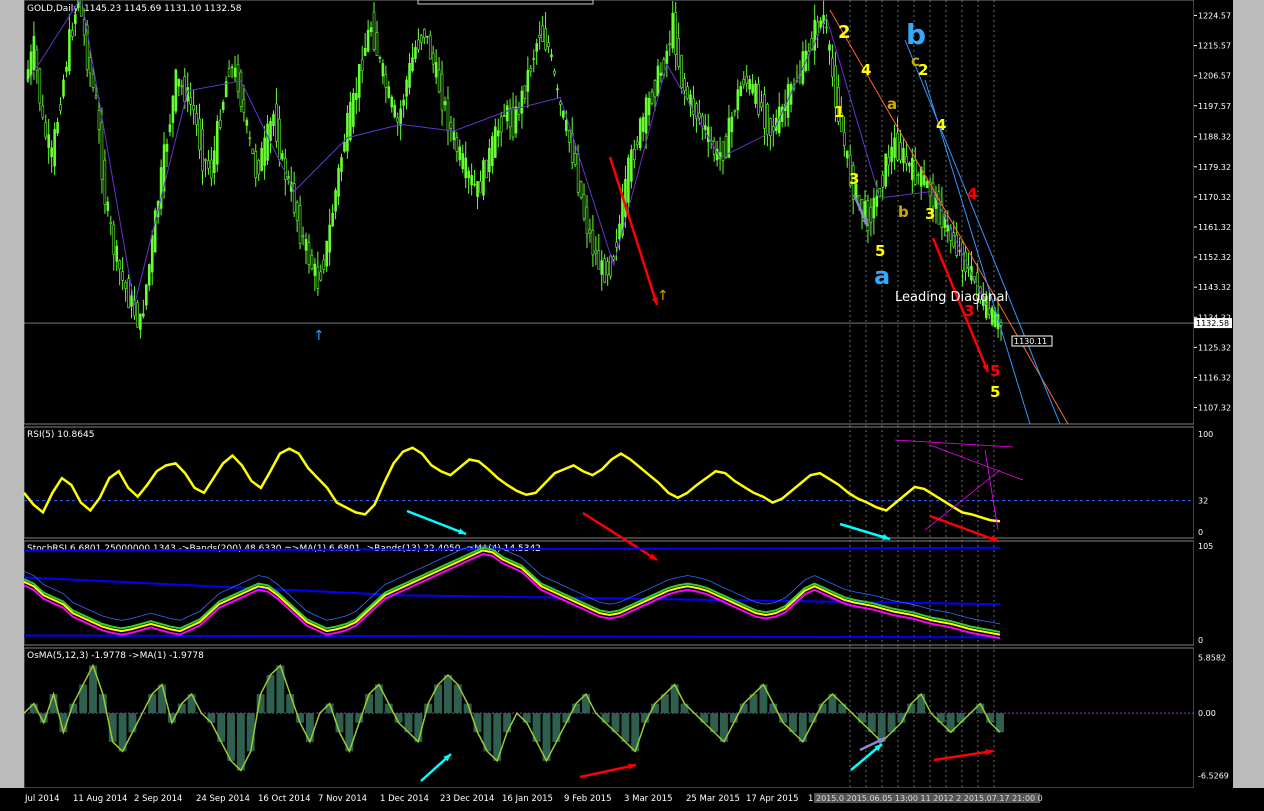 Image resolution: width=1264 pixels, height=811 pixels. I want to click on wave-label: 2, so click(923, 70).